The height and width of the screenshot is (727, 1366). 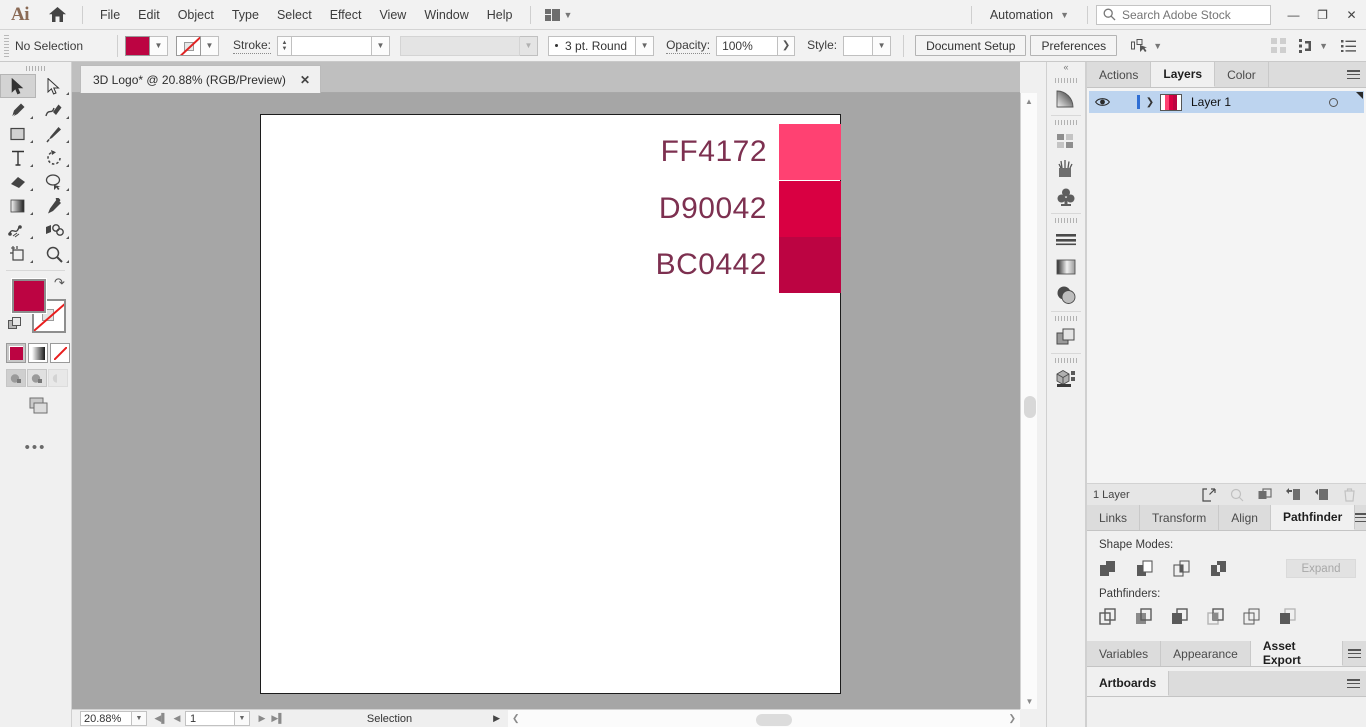 I want to click on close-button: ✕, so click(x=1351, y=15).